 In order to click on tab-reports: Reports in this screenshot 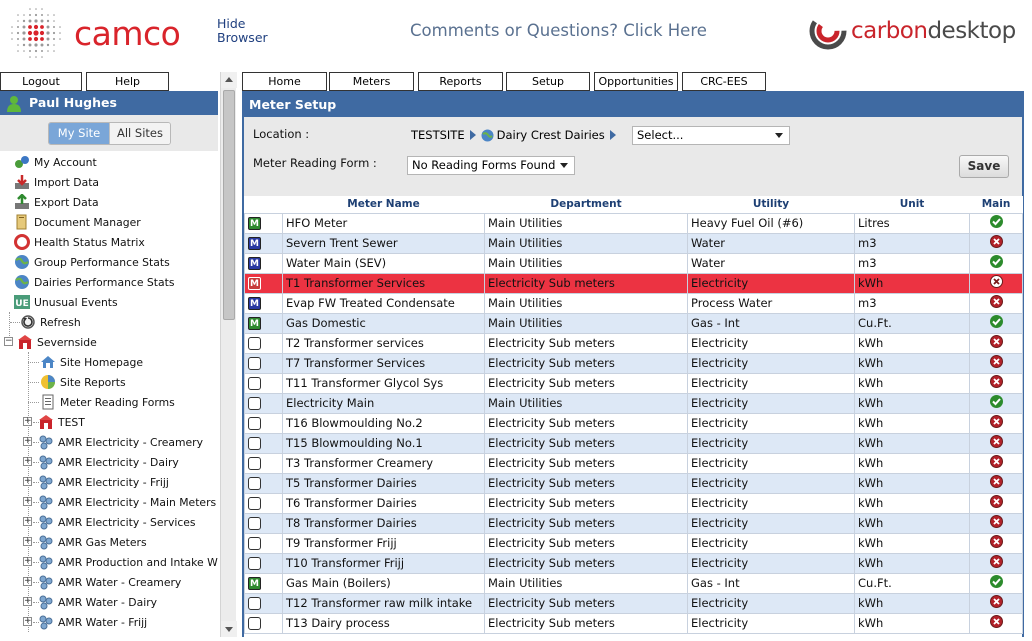, I will do `click(460, 81)`.